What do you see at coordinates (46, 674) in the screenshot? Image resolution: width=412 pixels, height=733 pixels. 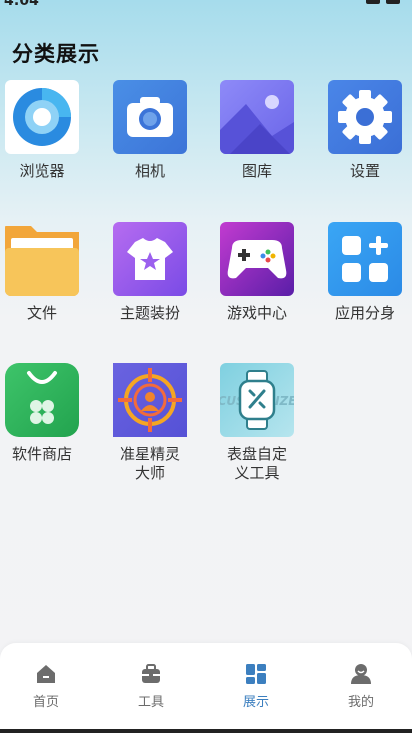 I see `home-icon` at bounding box center [46, 674].